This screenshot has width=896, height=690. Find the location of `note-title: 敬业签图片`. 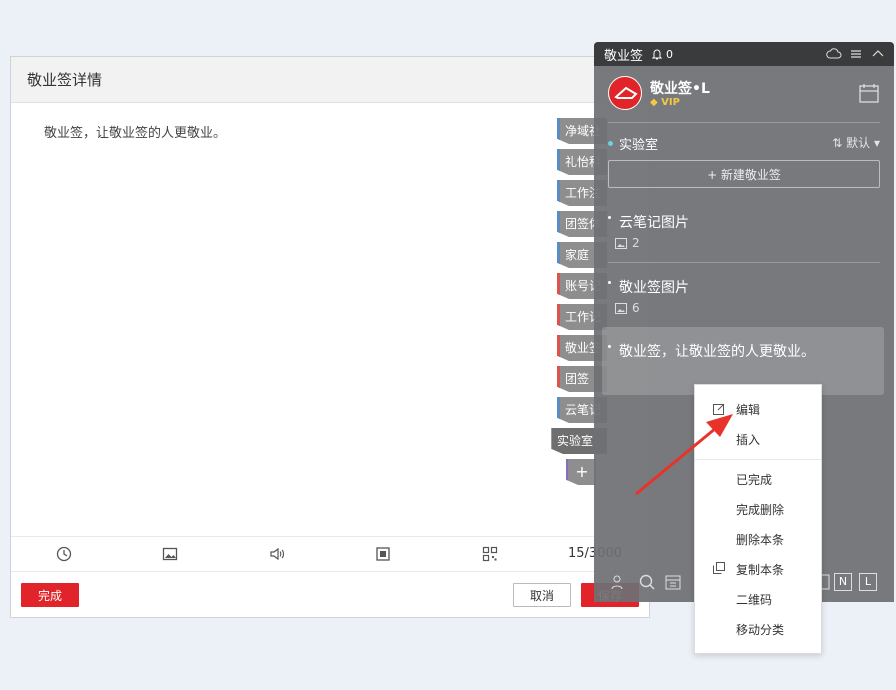

note-title: 敬业签图片 is located at coordinates (654, 288).